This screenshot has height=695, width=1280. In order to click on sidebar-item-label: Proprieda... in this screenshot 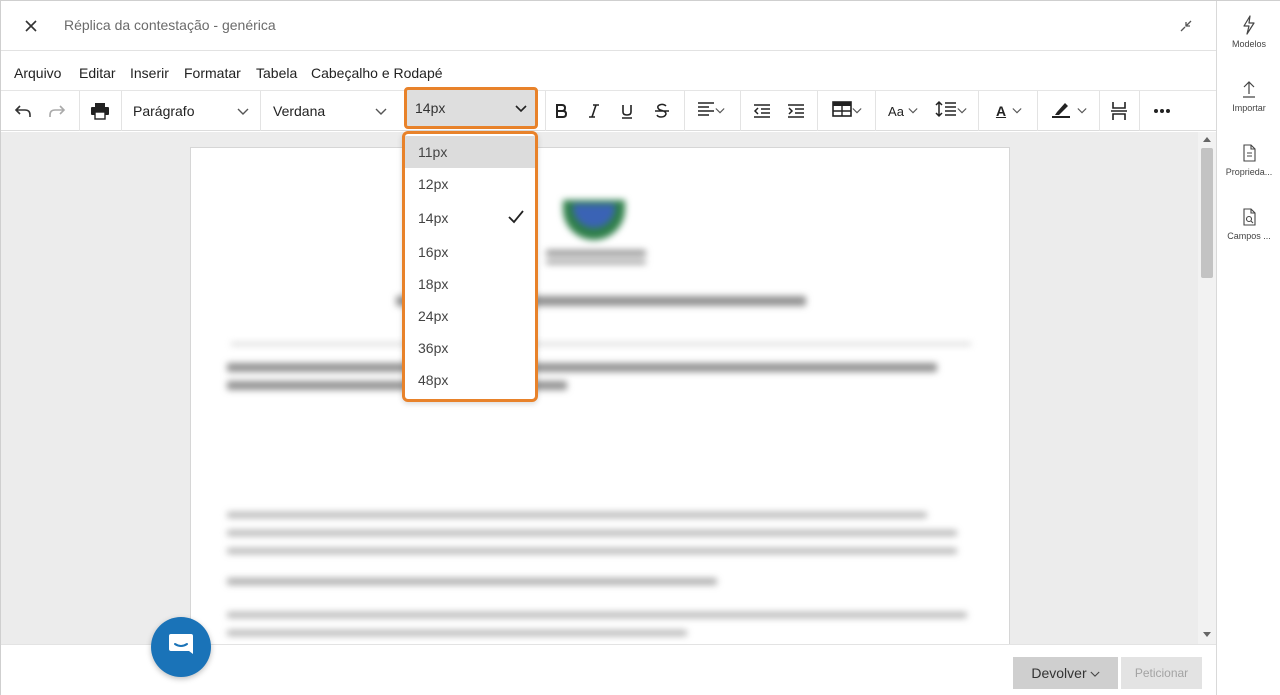, I will do `click(1249, 172)`.